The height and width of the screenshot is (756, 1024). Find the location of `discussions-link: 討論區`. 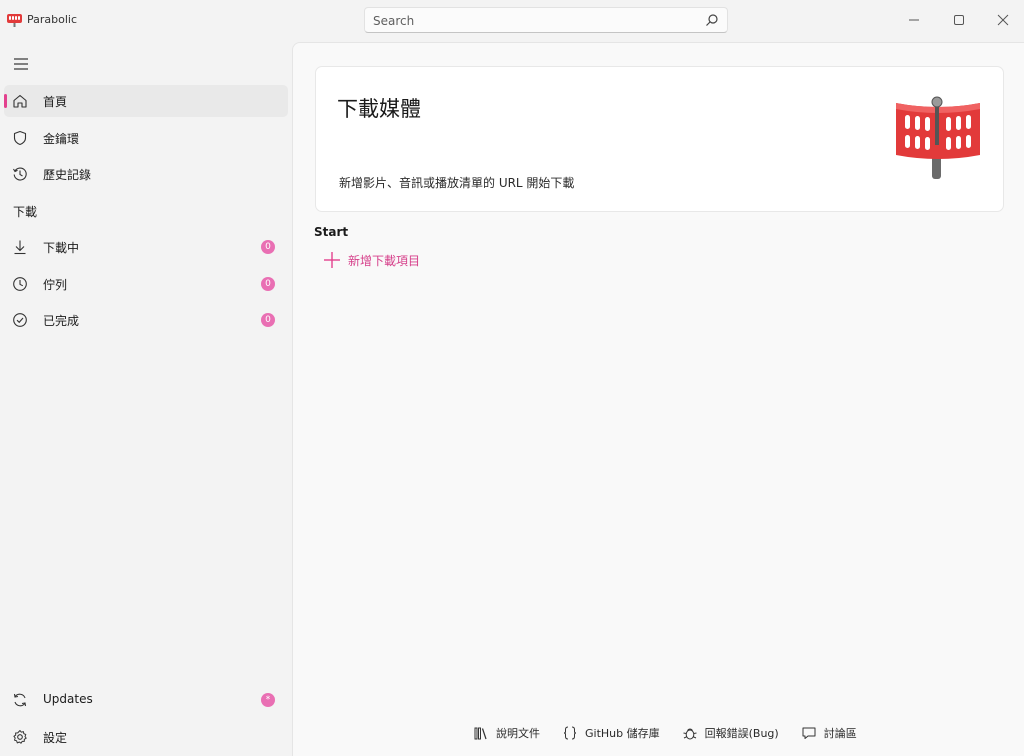

discussions-link: 討論區 is located at coordinates (829, 733).